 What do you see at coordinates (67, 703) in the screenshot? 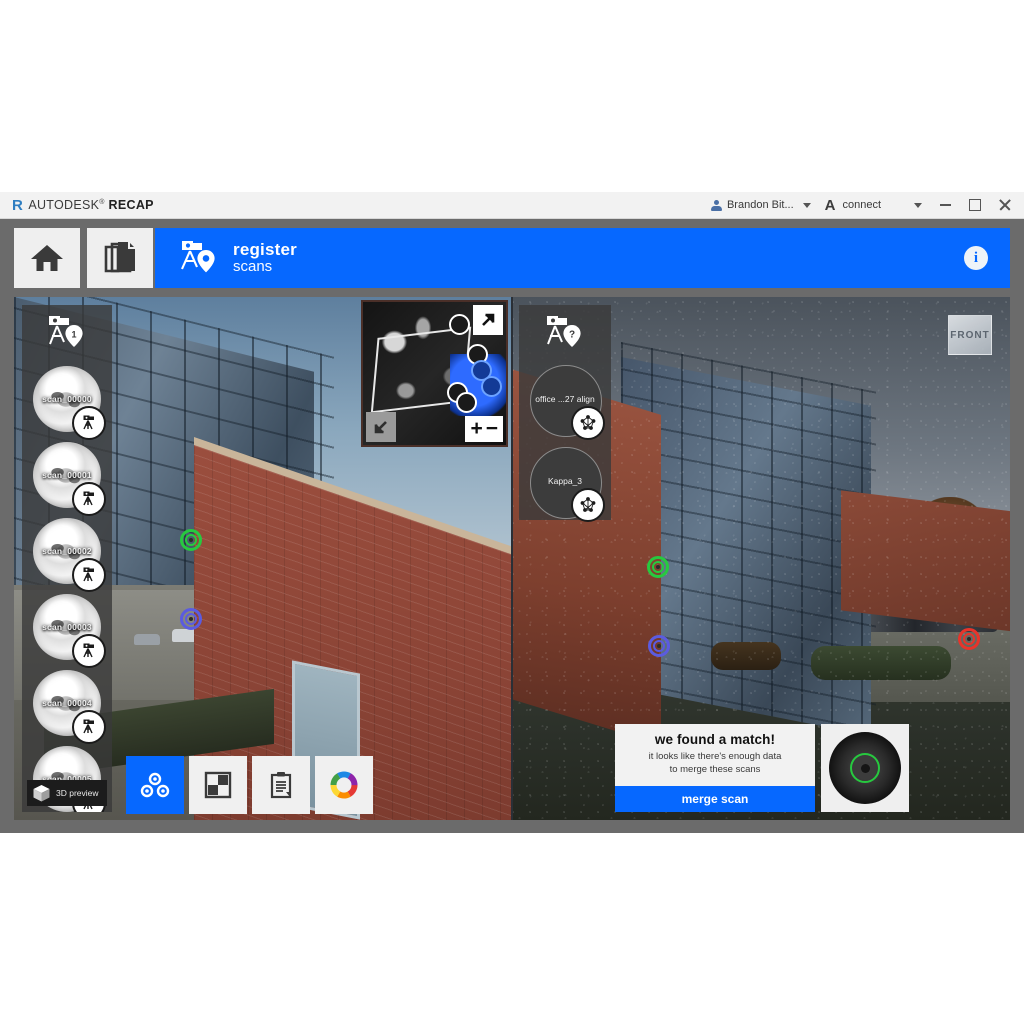
I see `scan-label: scan_00004` at bounding box center [67, 703].